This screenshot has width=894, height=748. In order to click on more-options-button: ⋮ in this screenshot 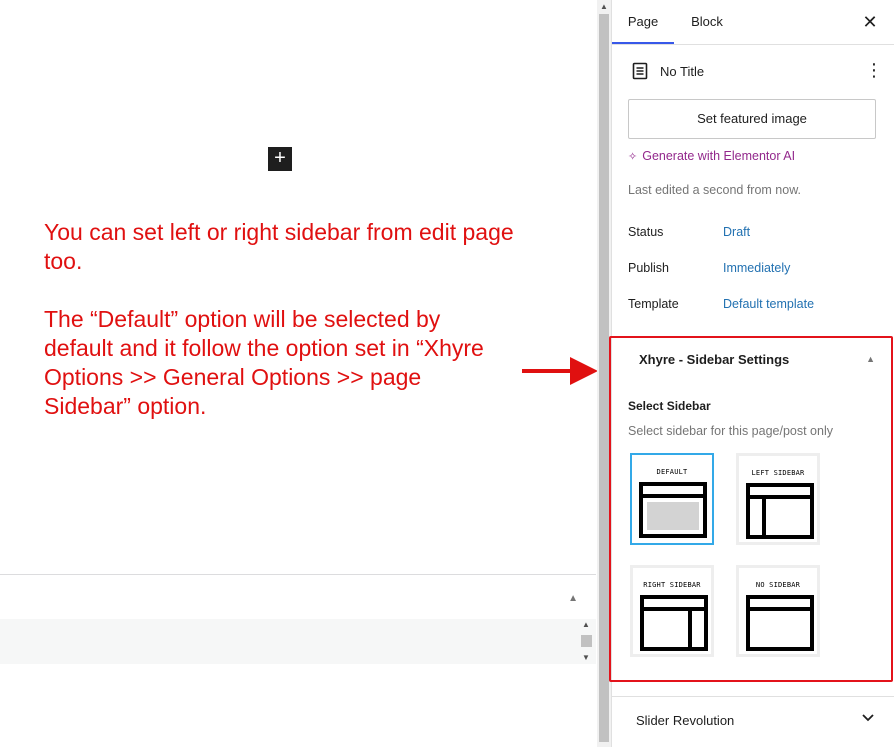, I will do `click(874, 70)`.